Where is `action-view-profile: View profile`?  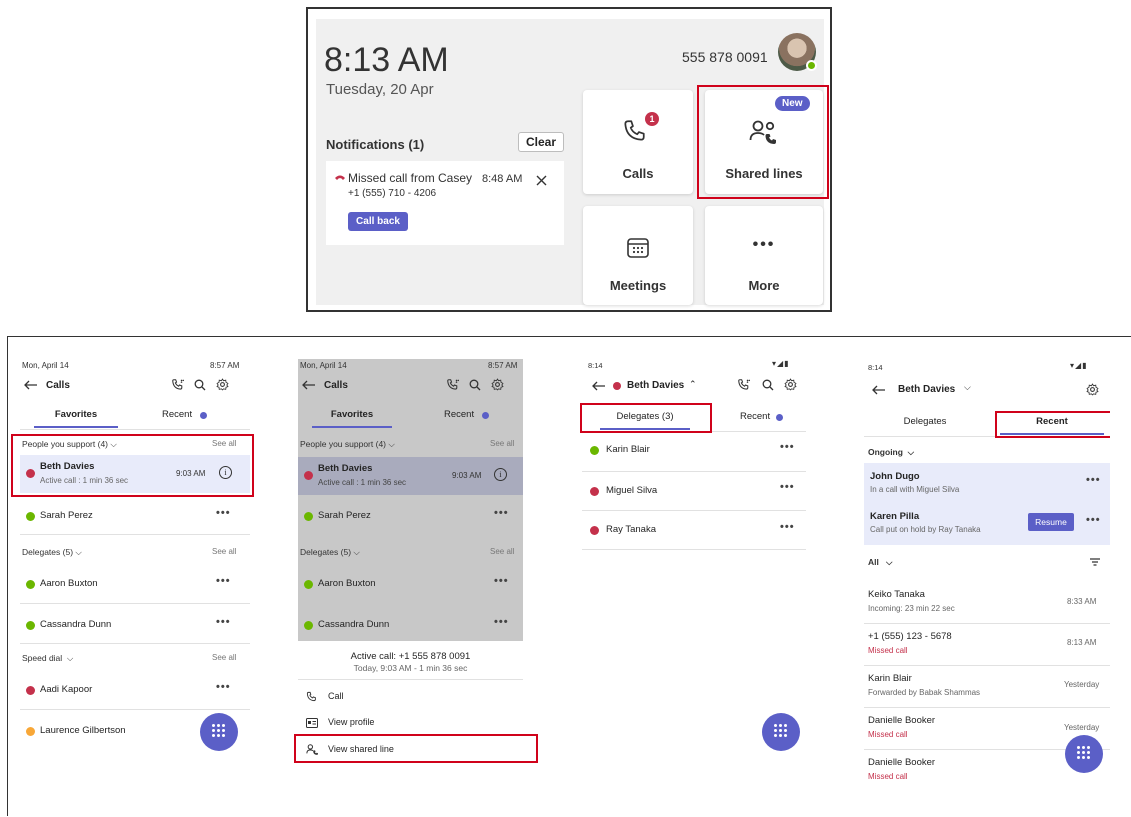 action-view-profile: View profile is located at coordinates (410, 724).